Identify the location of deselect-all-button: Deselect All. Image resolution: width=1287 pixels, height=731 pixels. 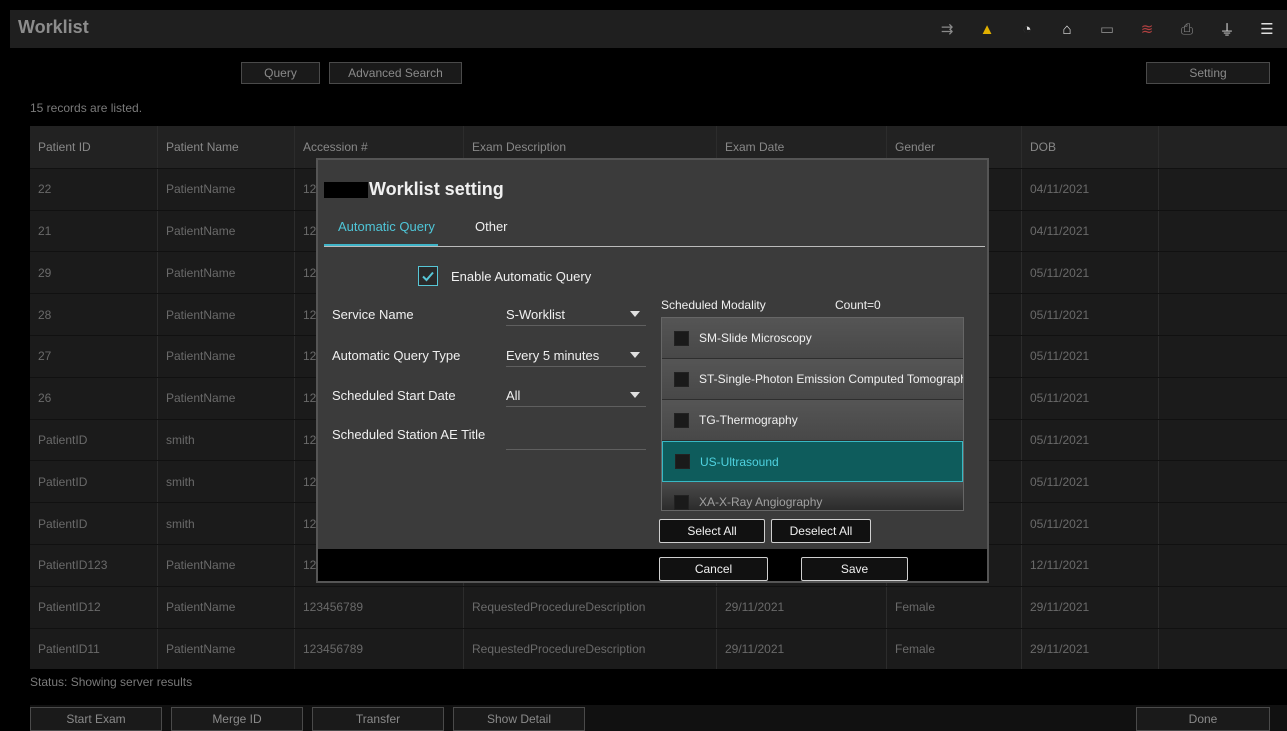
(821, 531).